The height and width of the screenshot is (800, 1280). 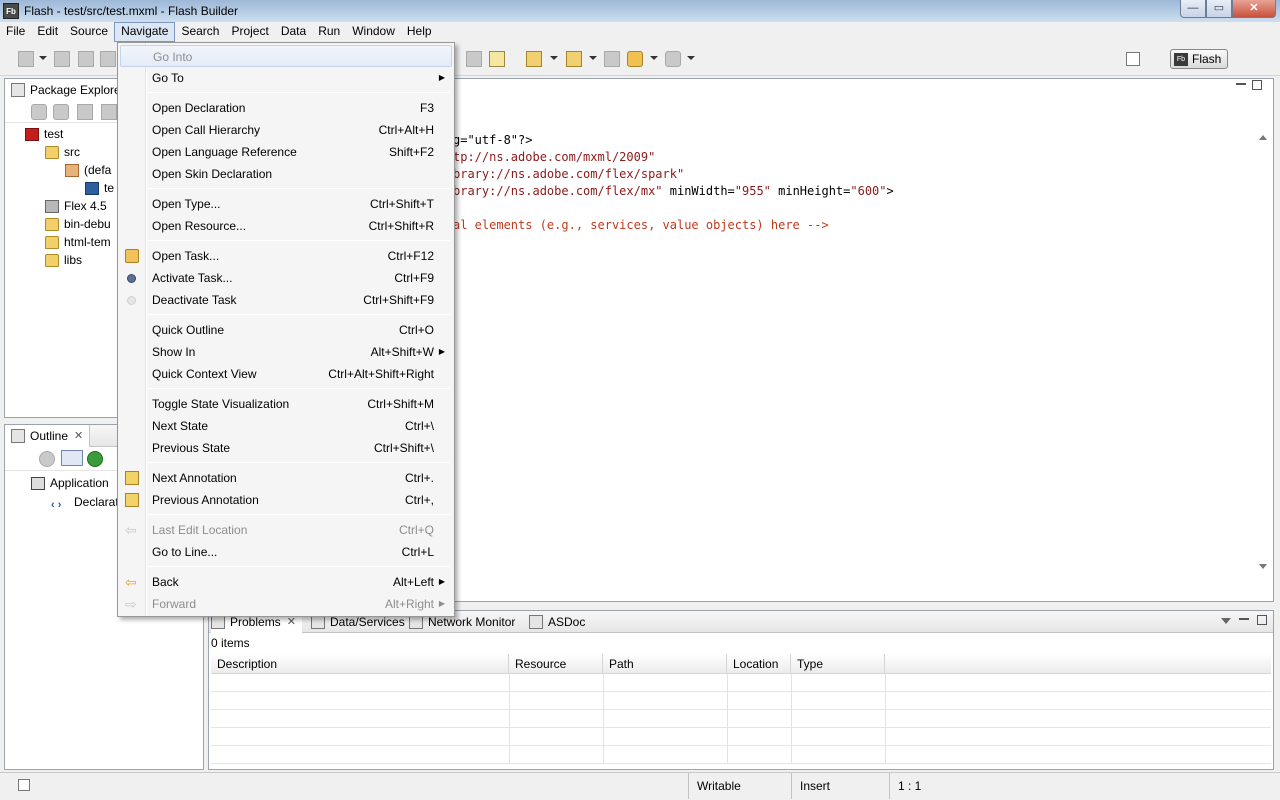 What do you see at coordinates (593, 58) in the screenshot?
I see `previous-annotation-dropdown-icon` at bounding box center [593, 58].